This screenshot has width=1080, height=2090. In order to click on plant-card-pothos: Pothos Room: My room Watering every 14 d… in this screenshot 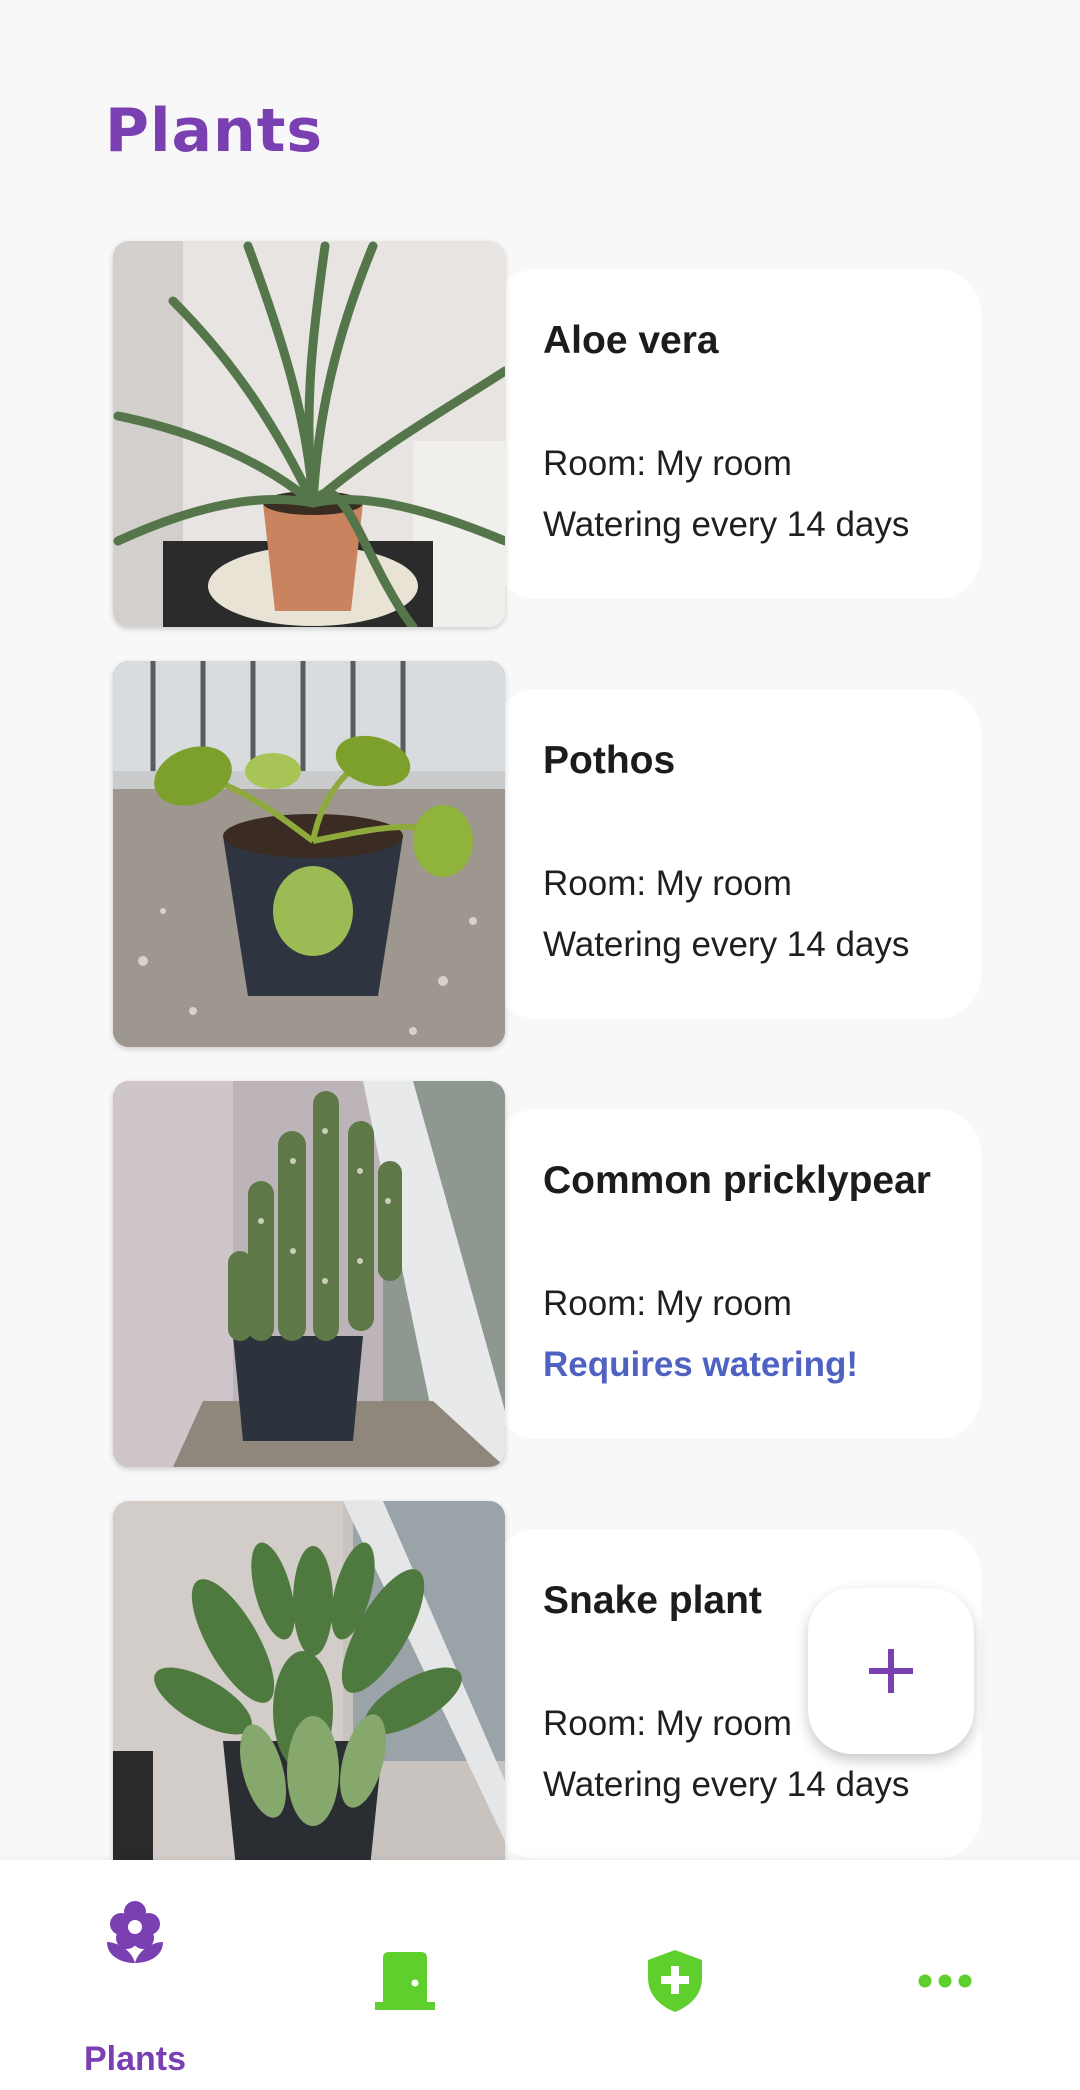, I will do `click(547, 854)`.